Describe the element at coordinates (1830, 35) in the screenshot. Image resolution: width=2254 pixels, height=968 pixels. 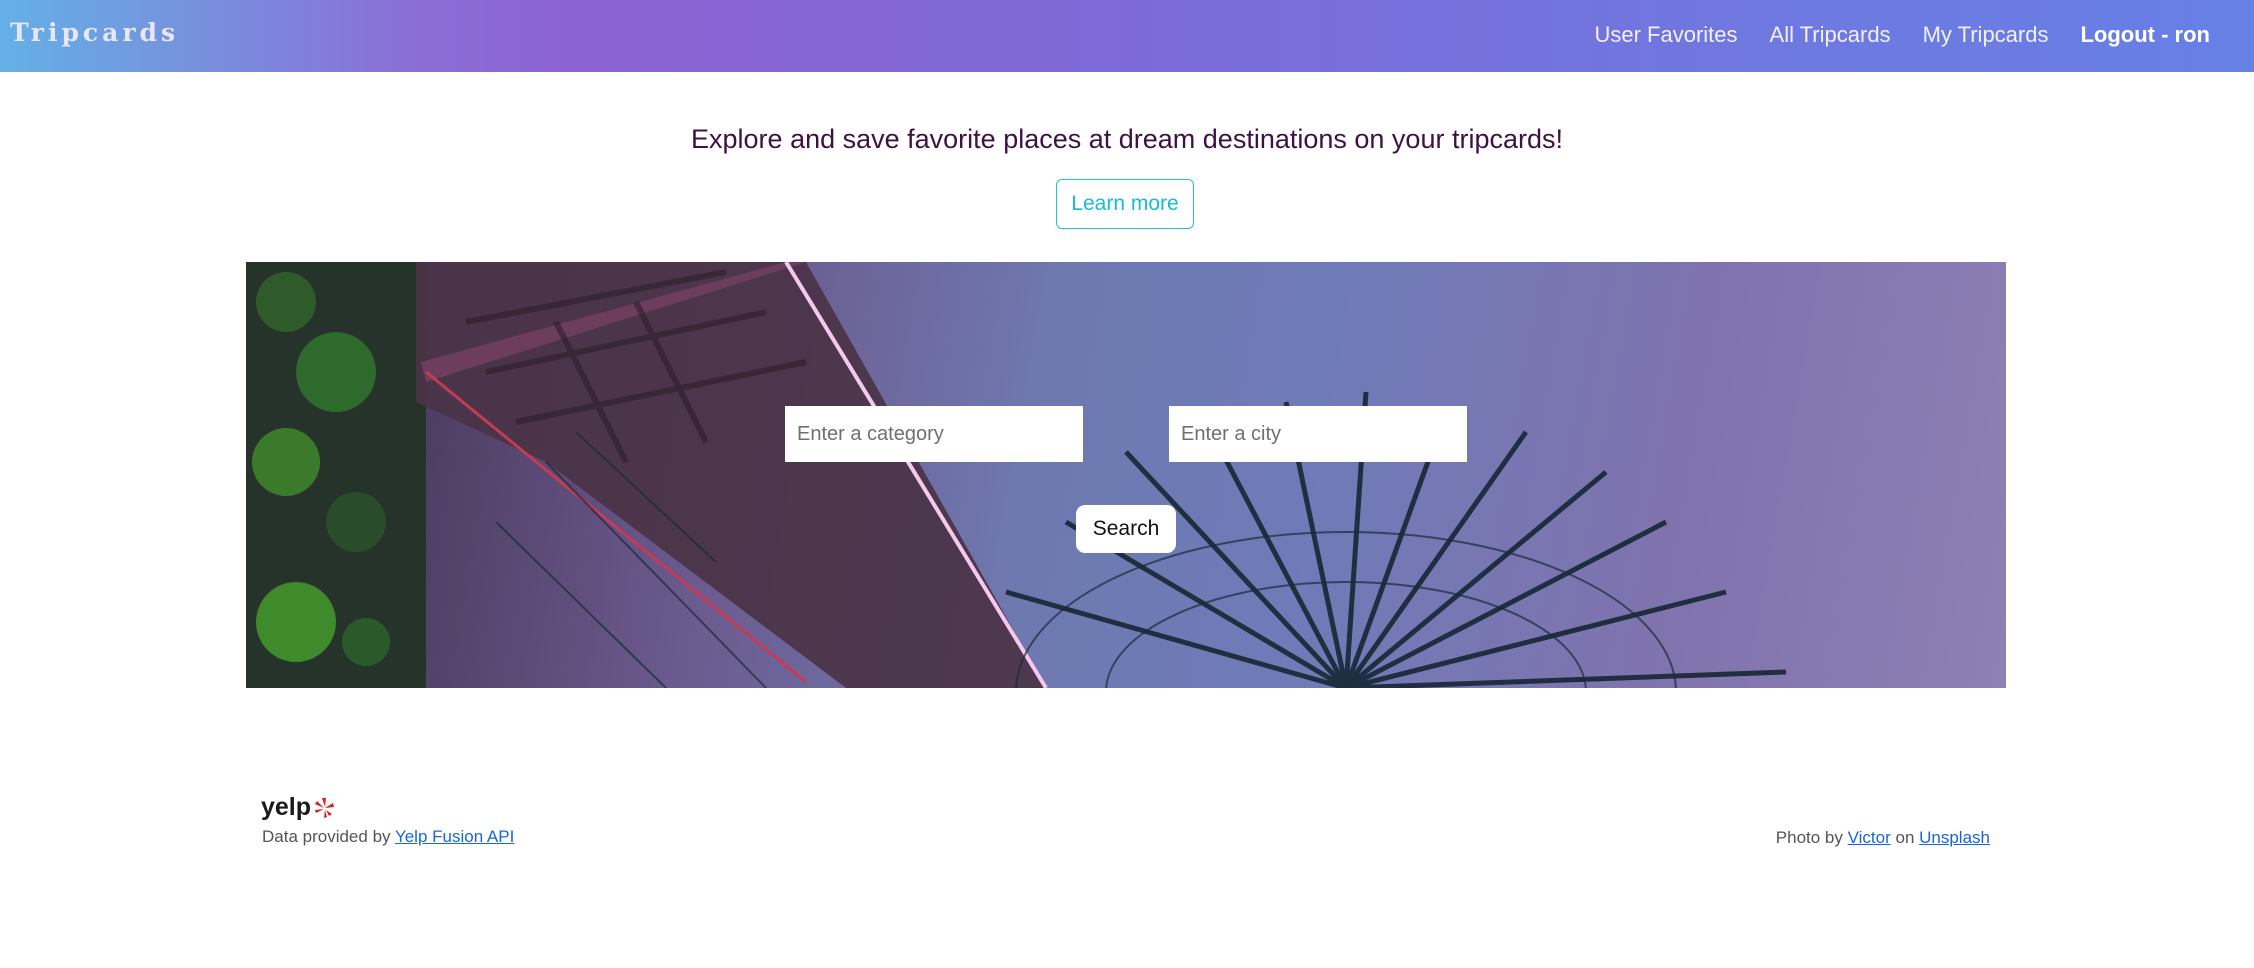
I see `nav-all-tripcards: All Tripcards` at that location.